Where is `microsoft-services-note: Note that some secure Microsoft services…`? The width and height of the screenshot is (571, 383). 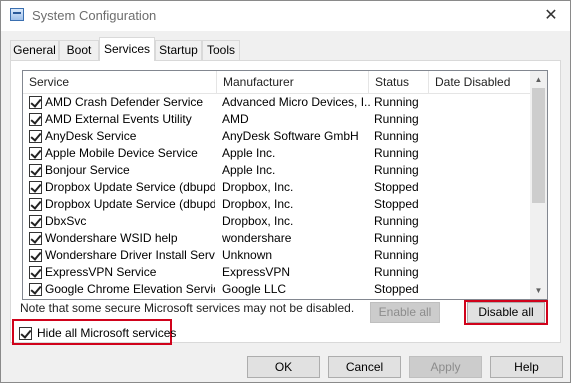
microsoft-services-note: Note that some secure Microsoft services… is located at coordinates (187, 308).